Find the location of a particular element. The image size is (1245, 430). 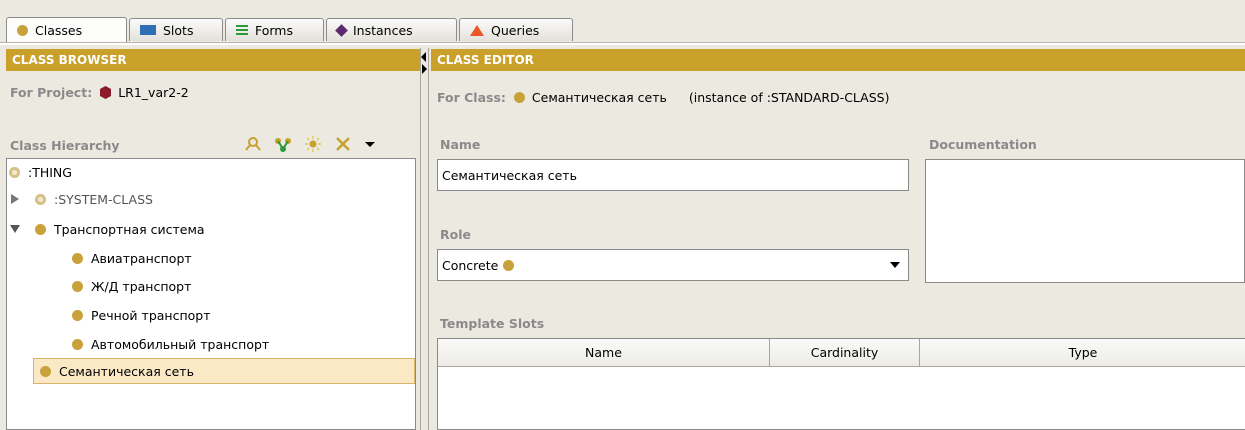

tab-instances: Instances is located at coordinates (391, 29).